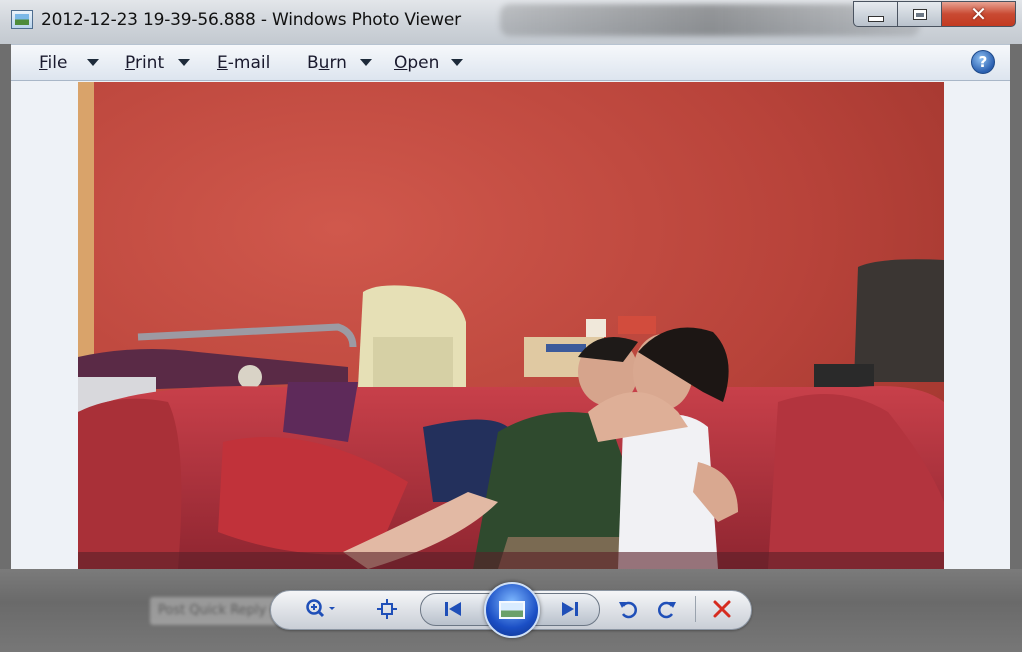 Image resolution: width=1022 pixels, height=652 pixels. I want to click on actual-size-button, so click(387, 609).